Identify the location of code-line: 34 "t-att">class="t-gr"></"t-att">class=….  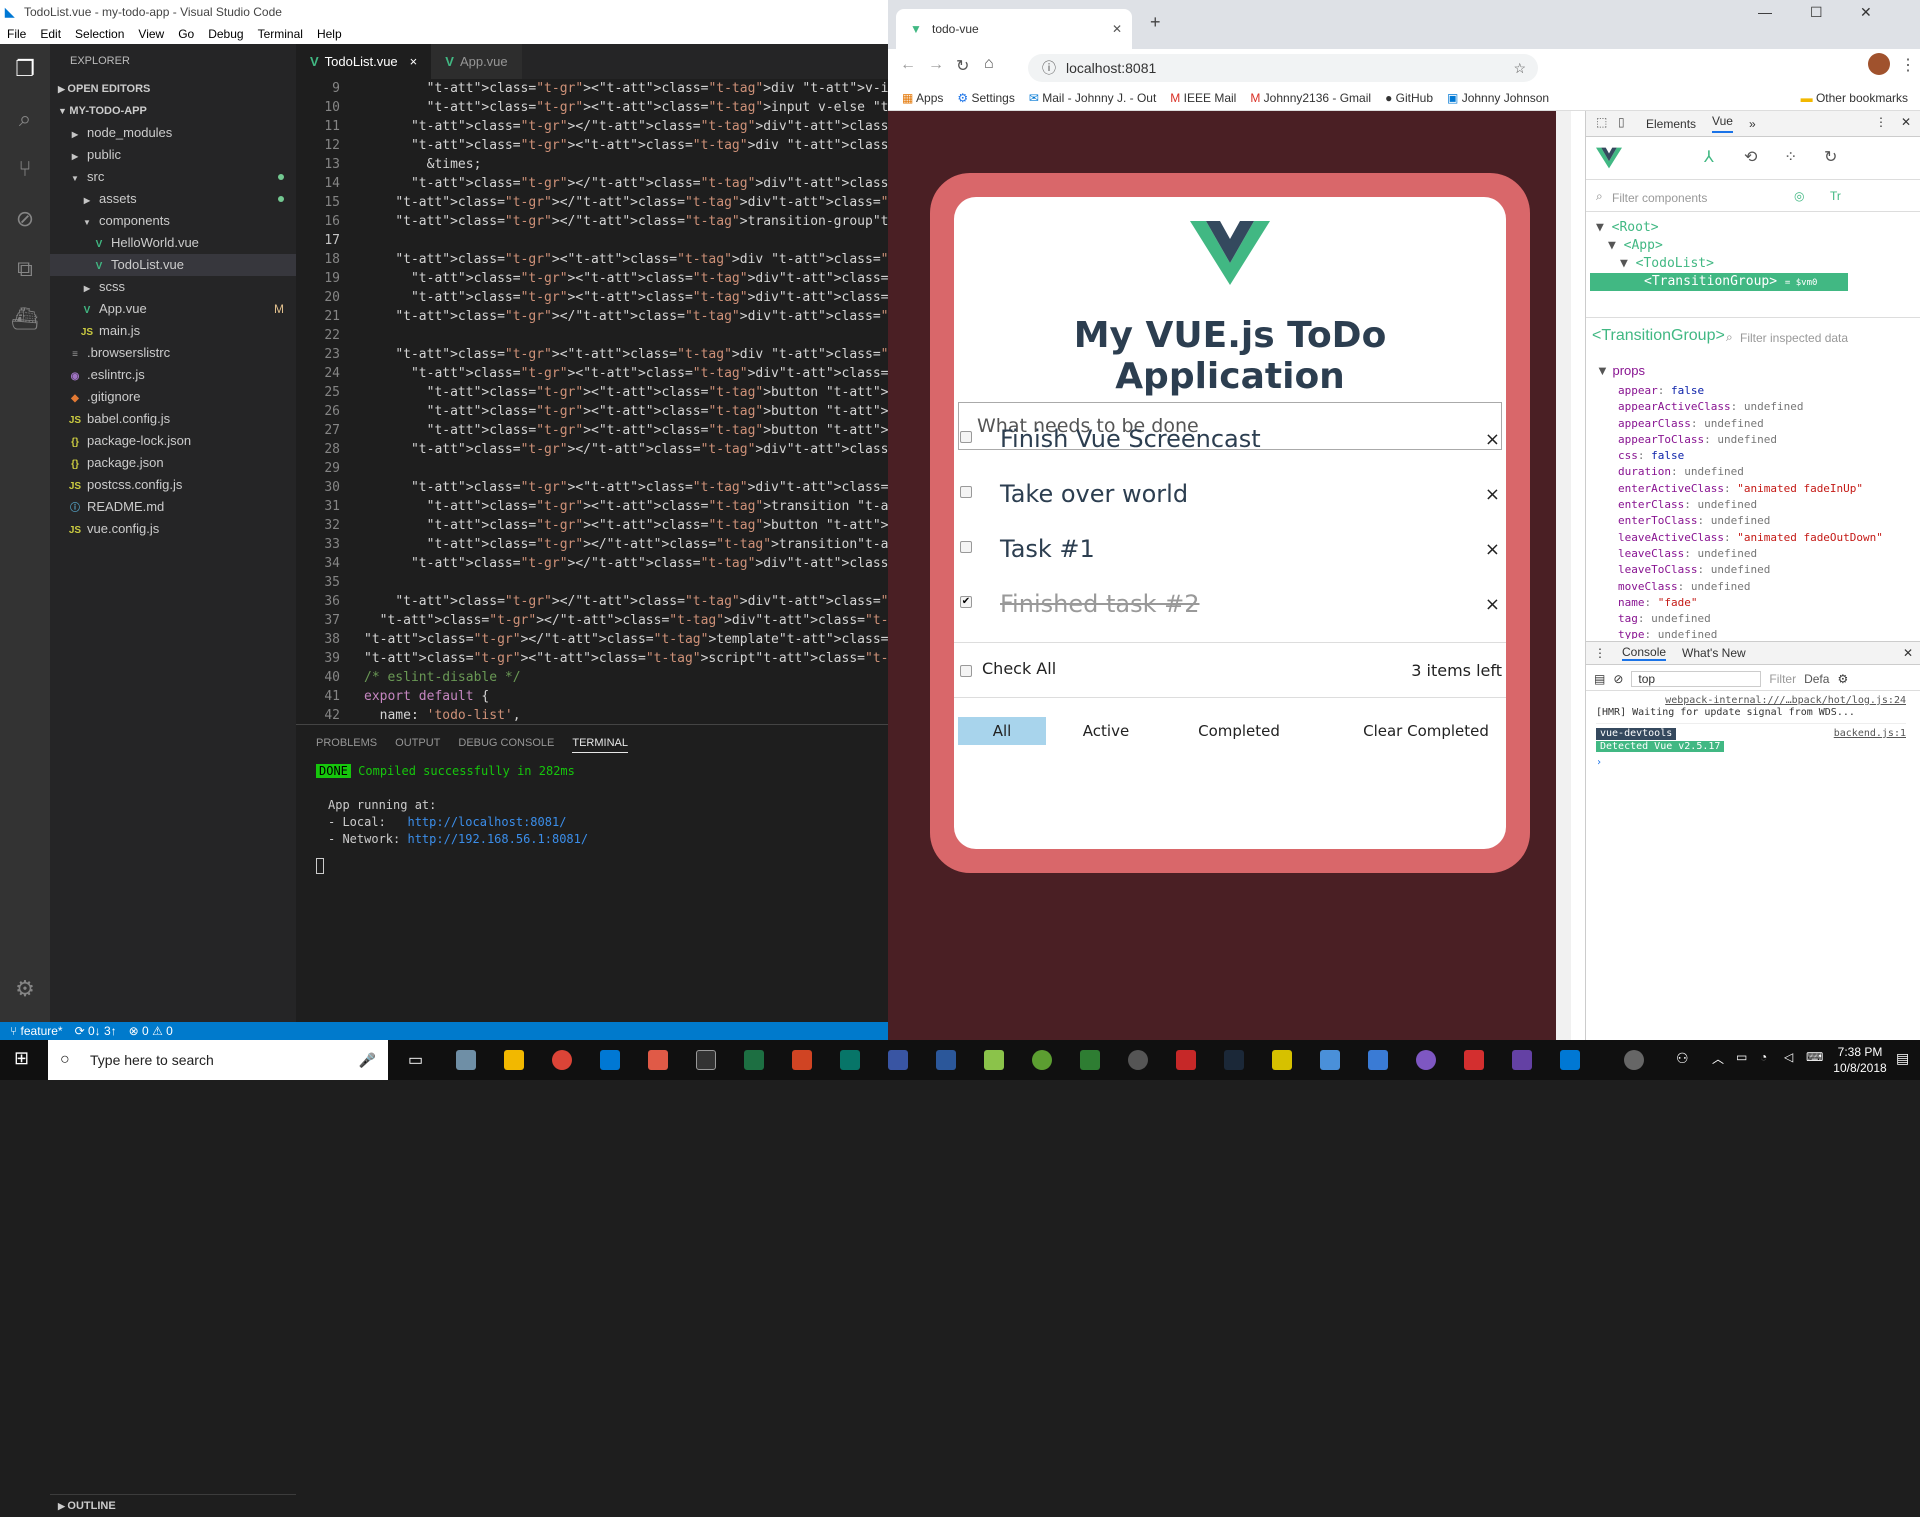
(592, 563).